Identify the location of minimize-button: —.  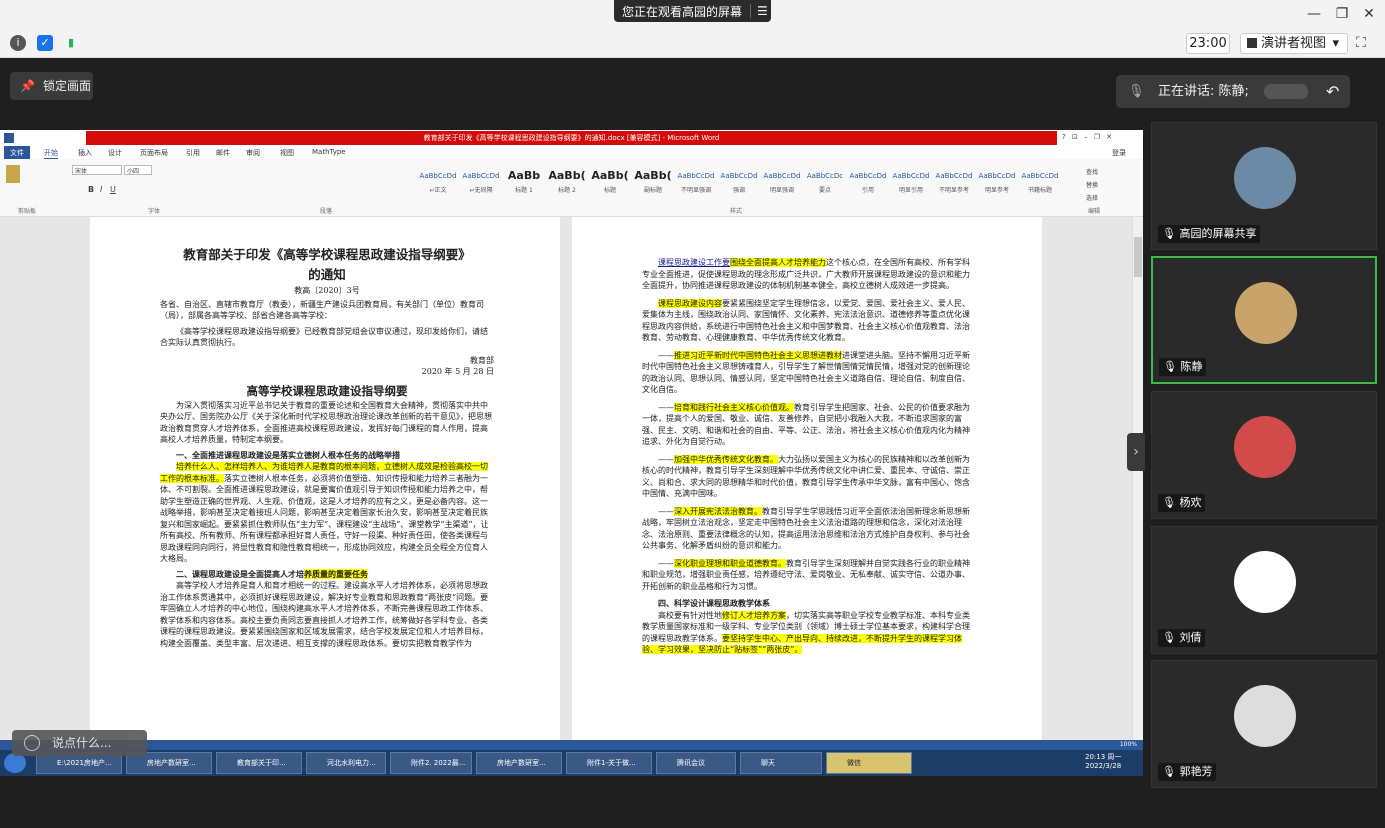
(1314, 14).